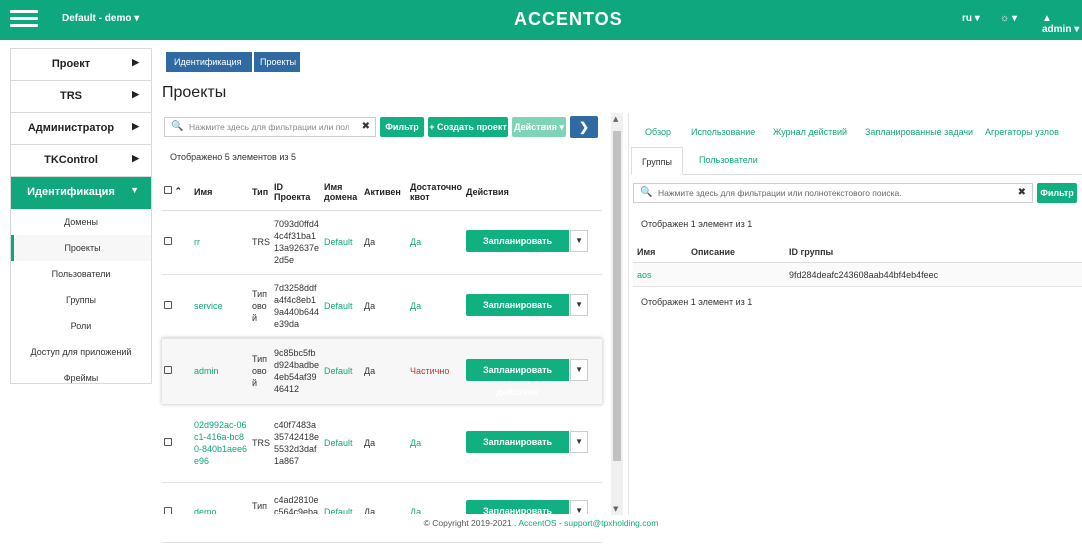 This screenshot has height=544, width=1082. I want to click on tab-action-log: Журнал действий, so click(810, 132).